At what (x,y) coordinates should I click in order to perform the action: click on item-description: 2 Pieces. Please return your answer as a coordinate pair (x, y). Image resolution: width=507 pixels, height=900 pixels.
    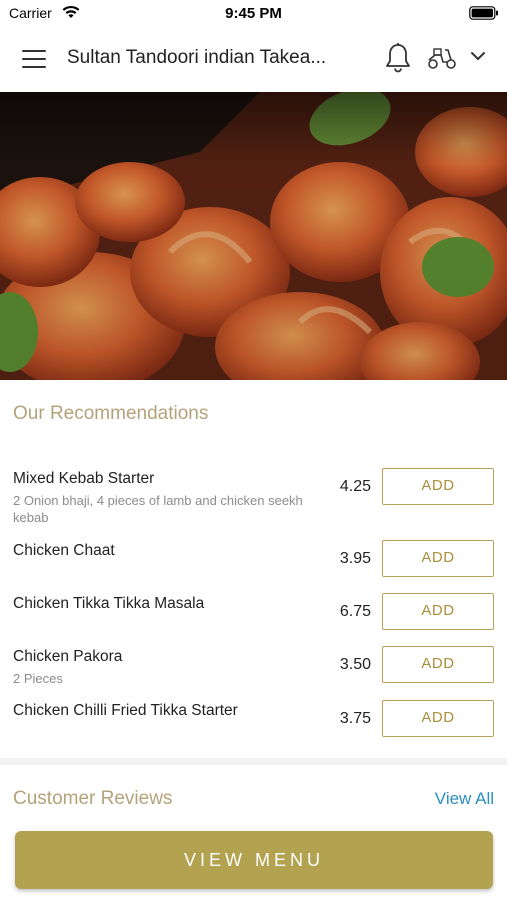
    Looking at the image, I should click on (38, 678).